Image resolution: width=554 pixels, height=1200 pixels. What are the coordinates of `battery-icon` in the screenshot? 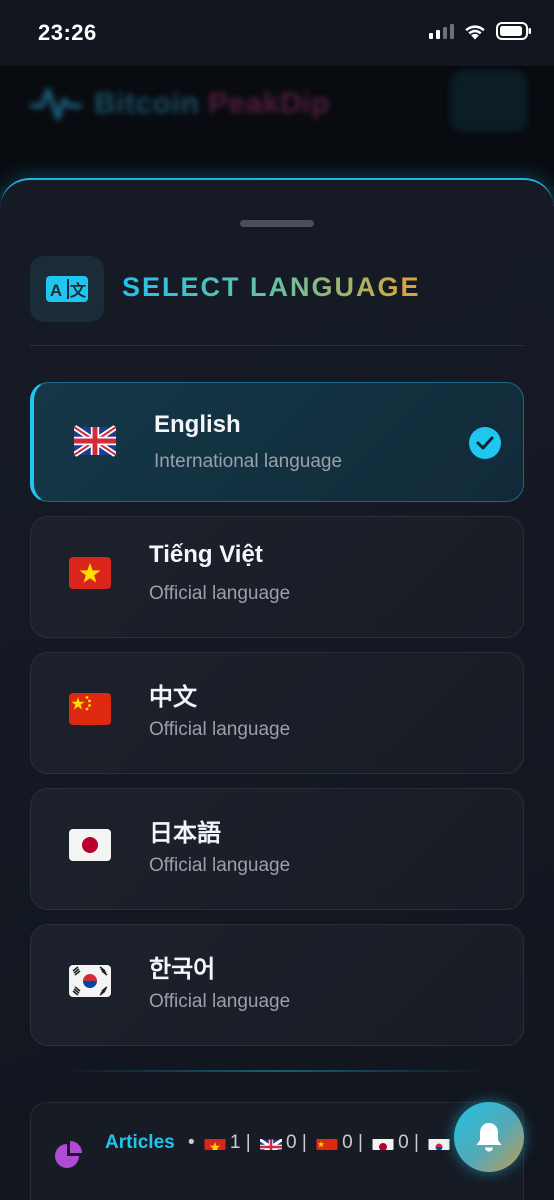 It's located at (513, 31).